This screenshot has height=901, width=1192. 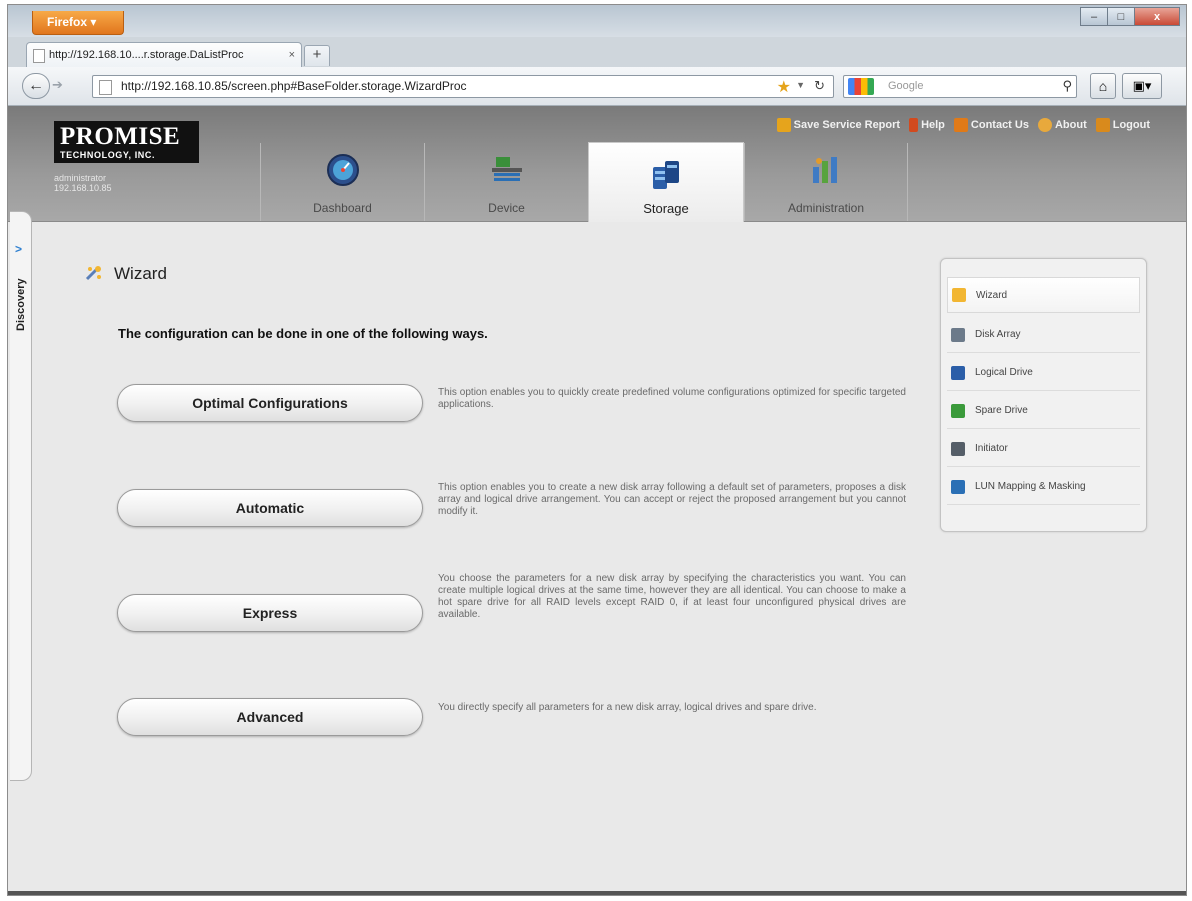 I want to click on logo-text: PROMISE, so click(x=120, y=136).